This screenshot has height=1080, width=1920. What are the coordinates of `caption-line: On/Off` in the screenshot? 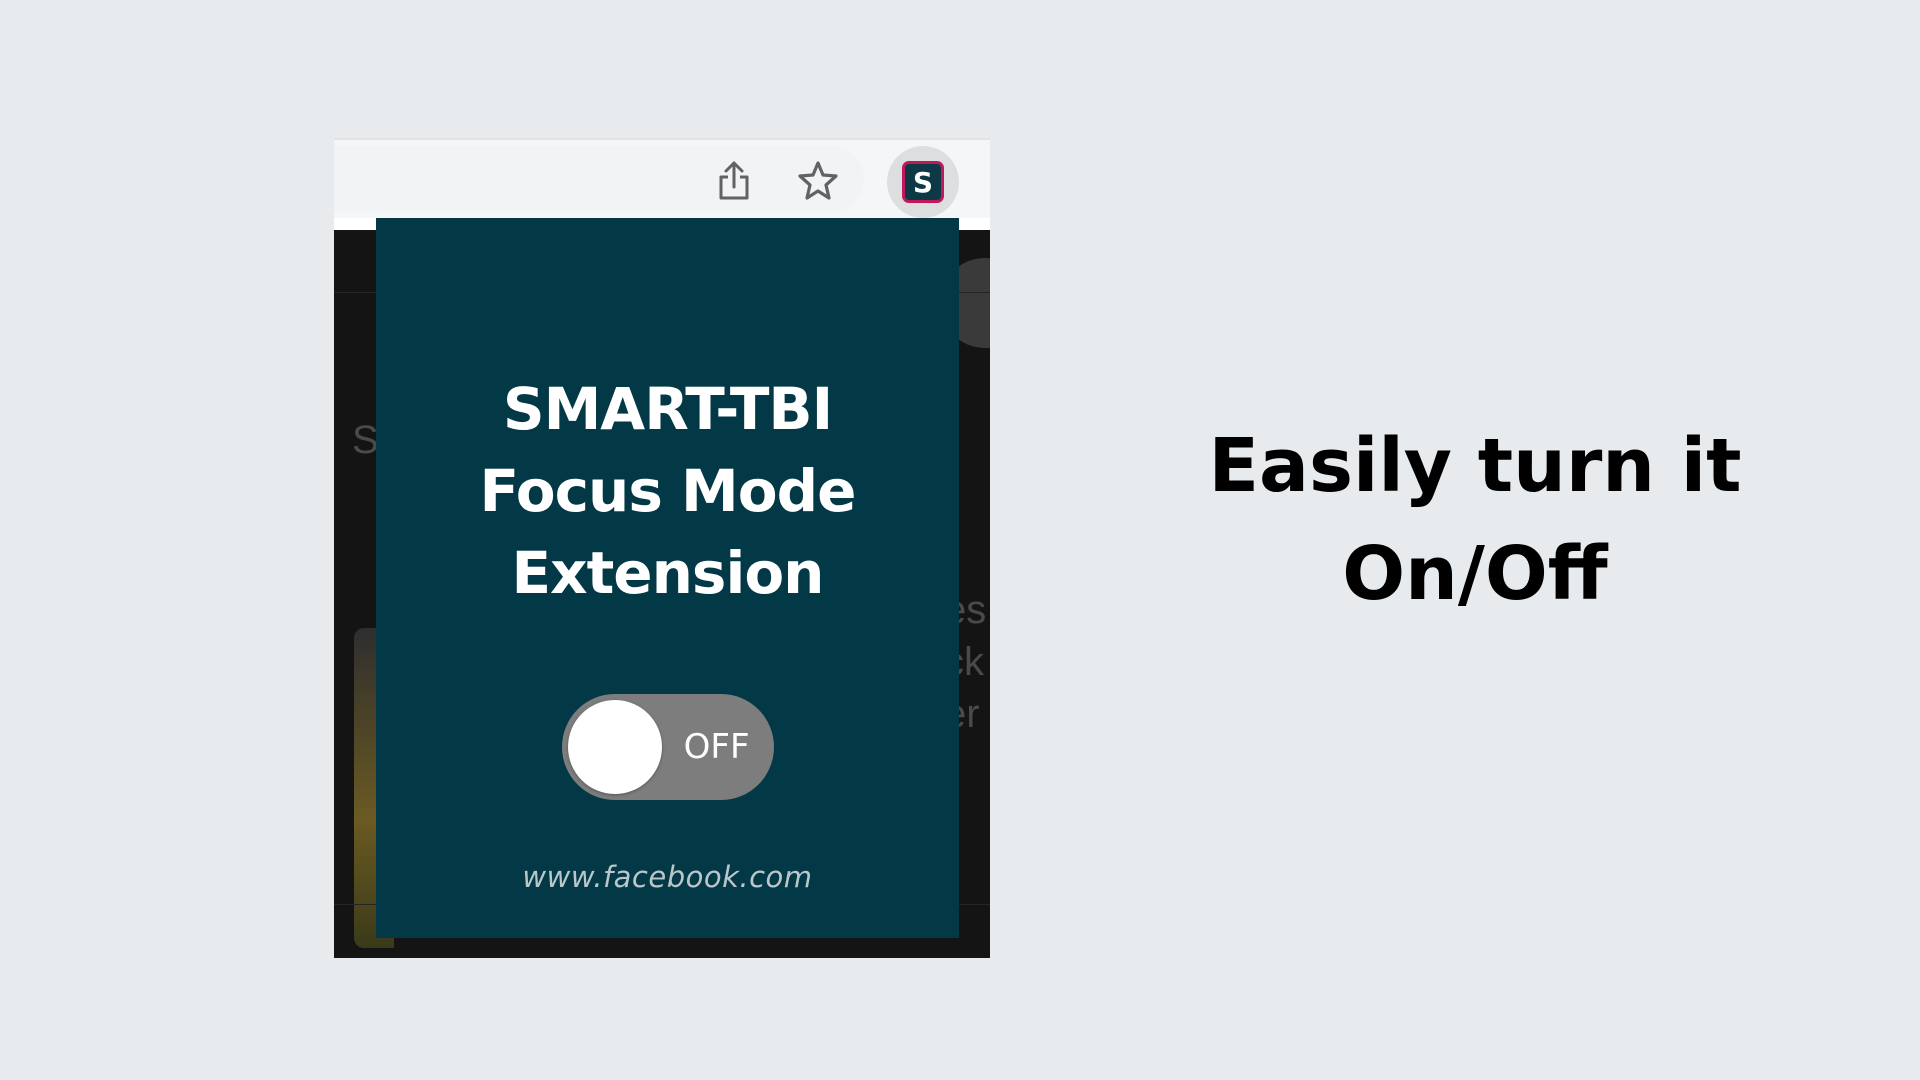 It's located at (1475, 574).